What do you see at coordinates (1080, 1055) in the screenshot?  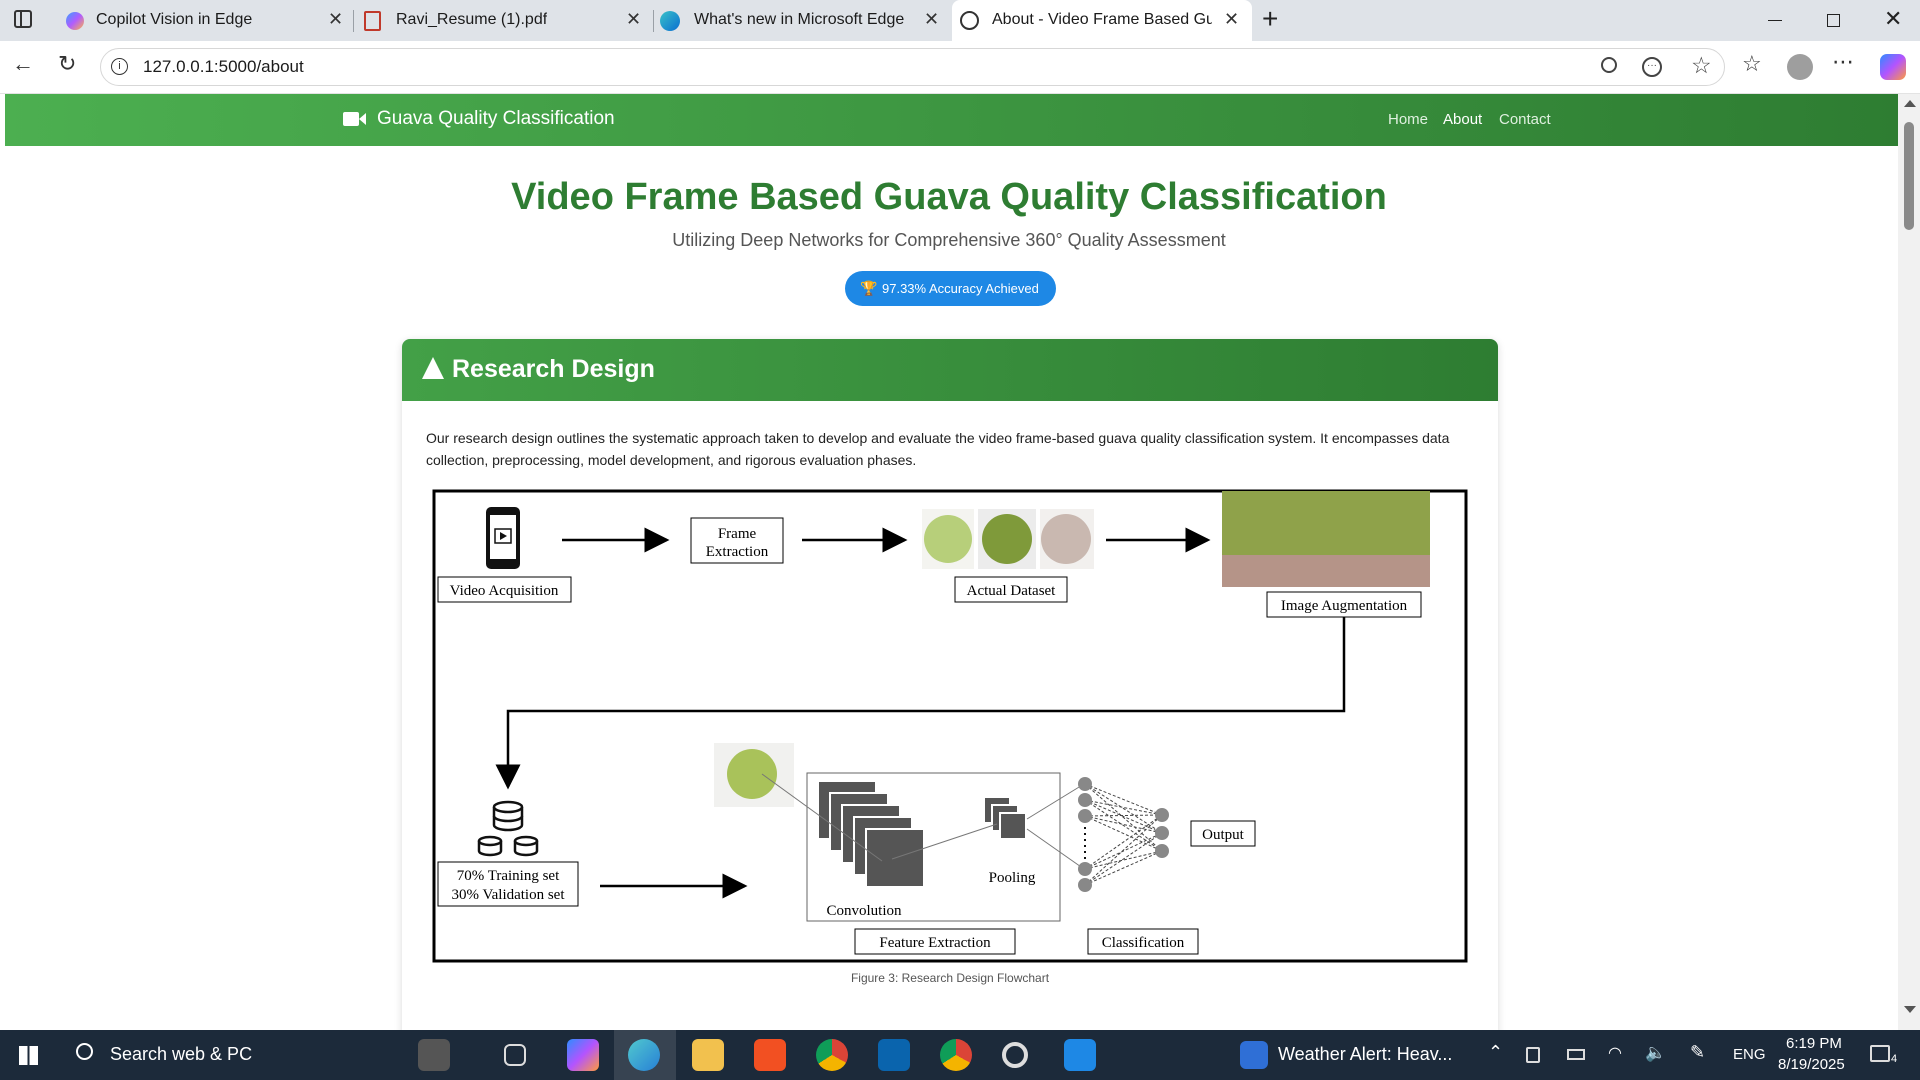 I see `vscode-app-icon` at bounding box center [1080, 1055].